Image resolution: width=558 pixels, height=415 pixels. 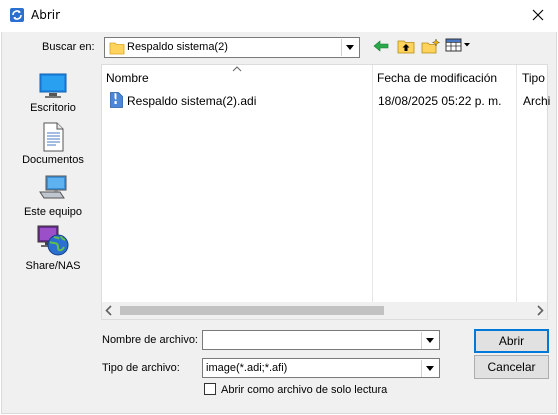 I want to click on app-icon, so click(x=17, y=15).